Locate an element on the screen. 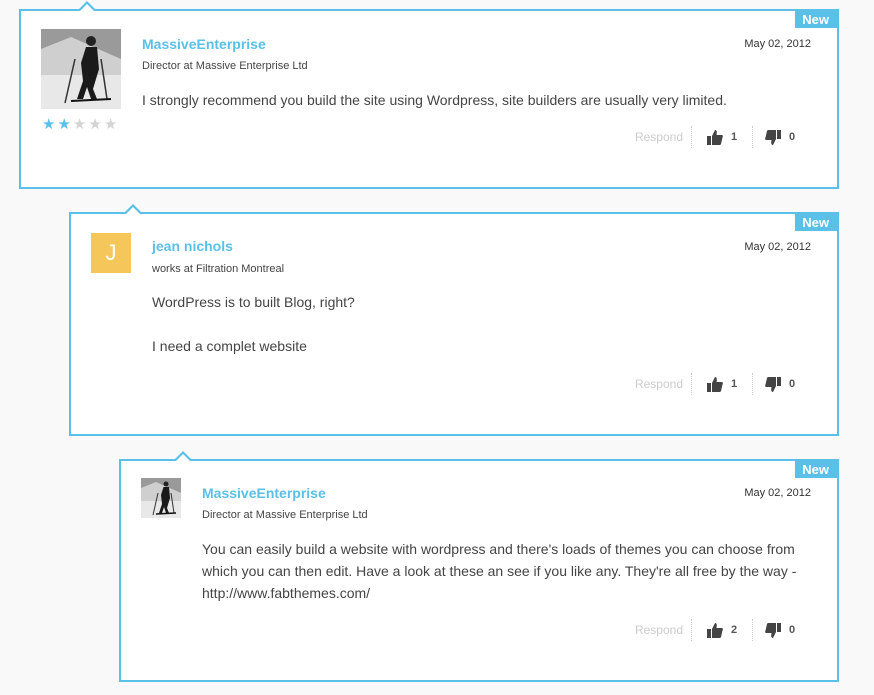 Image resolution: width=874 pixels, height=695 pixels. rating-stars: ★ ★ ★ ★ ★ is located at coordinates (79, 124).